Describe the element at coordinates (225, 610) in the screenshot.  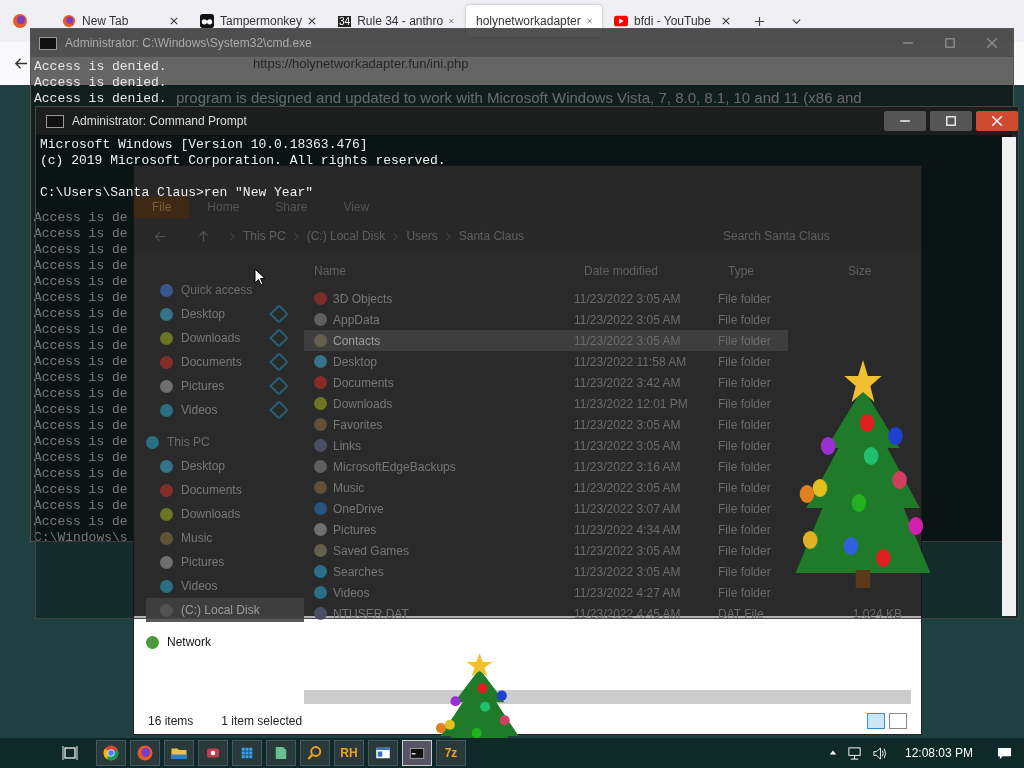
I see `nav-item: (C:) Local Disk` at that location.